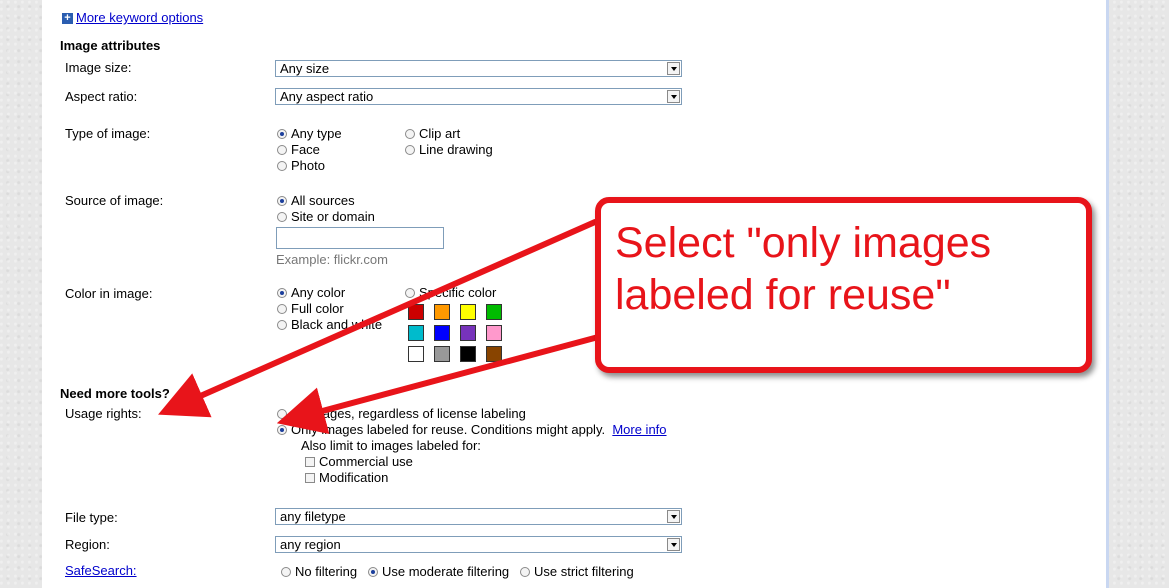 This screenshot has height=588, width=1169. What do you see at coordinates (803, 243) in the screenshot?
I see `callout-line-1: Select "only images` at bounding box center [803, 243].